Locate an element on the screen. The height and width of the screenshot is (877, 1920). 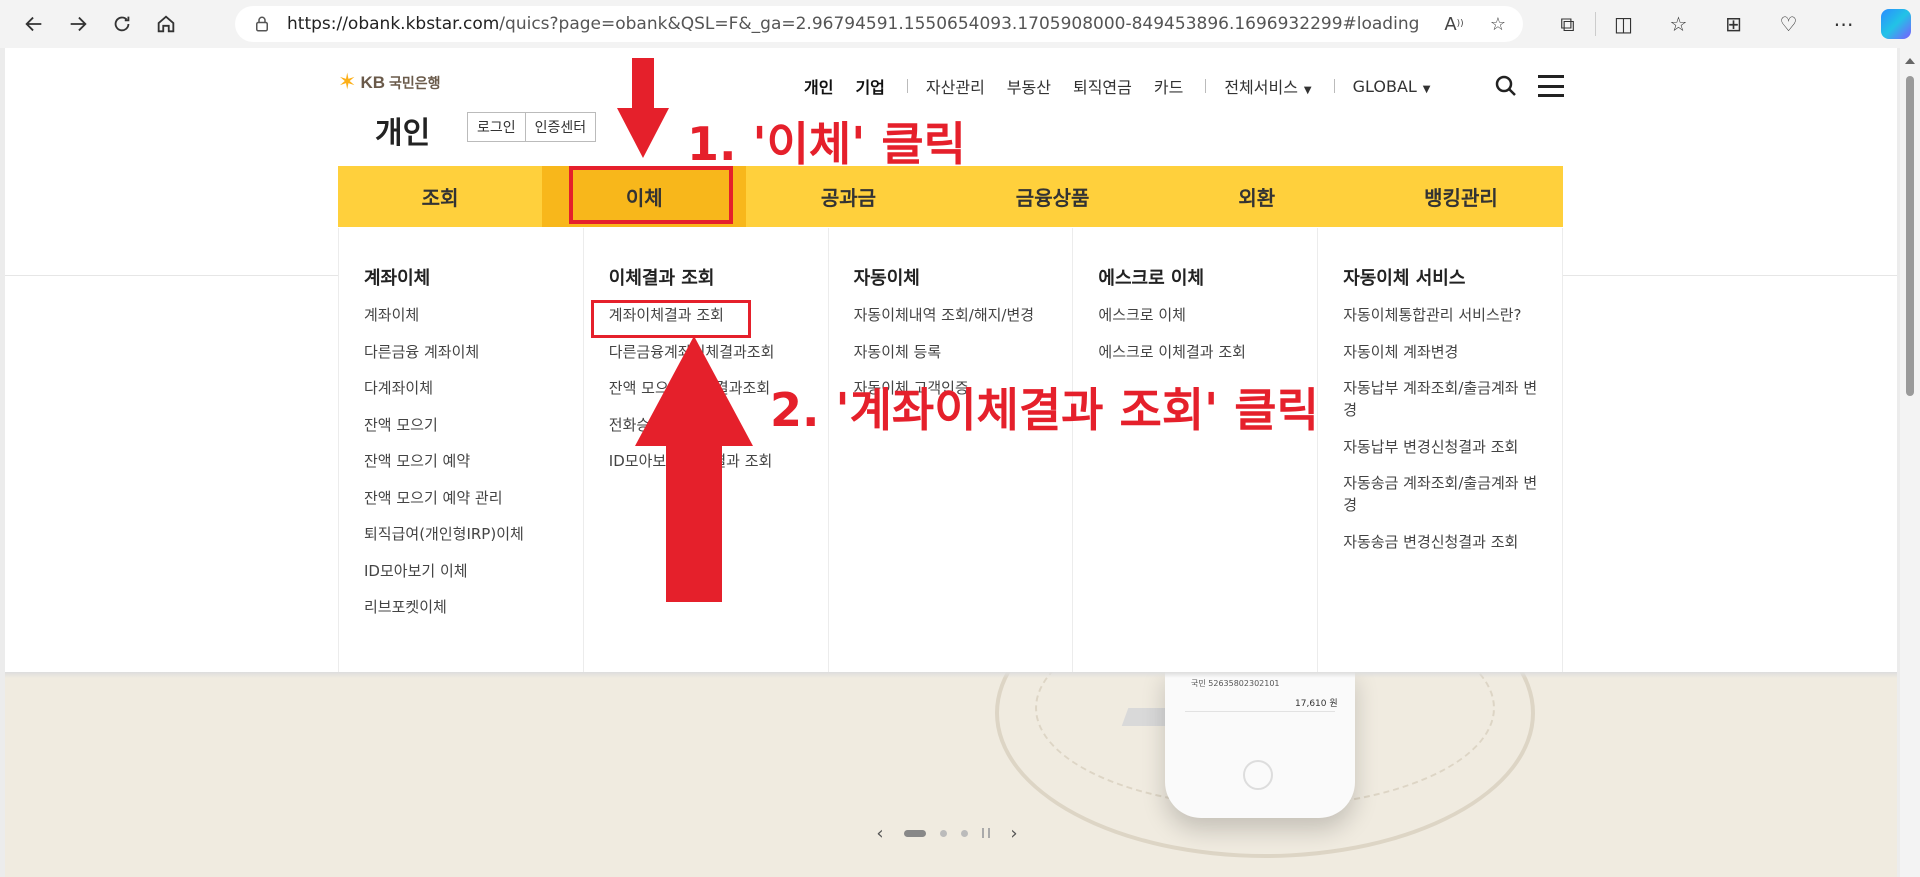
page-scrollbar is located at coordinates (1910, 462).